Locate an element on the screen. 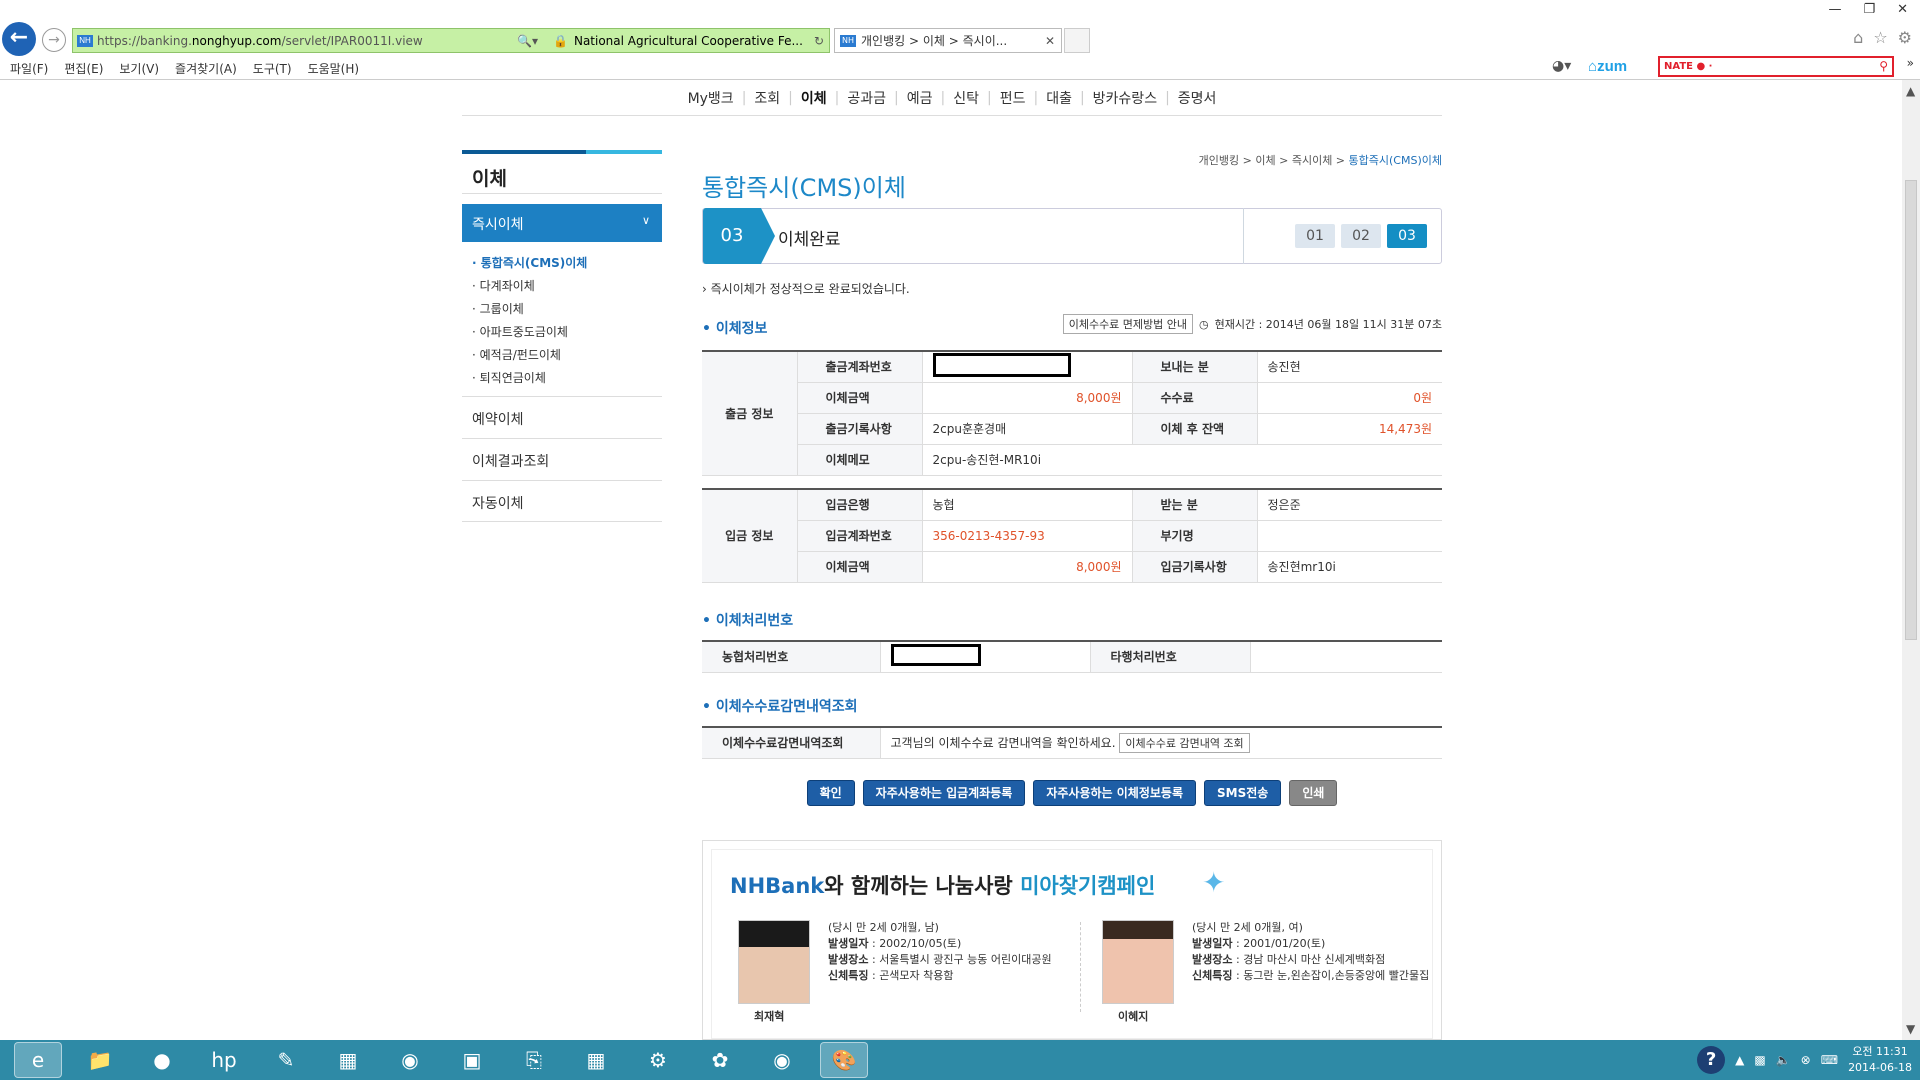 The image size is (1920, 1080). search-icon: ⚲ is located at coordinates (1883, 66).